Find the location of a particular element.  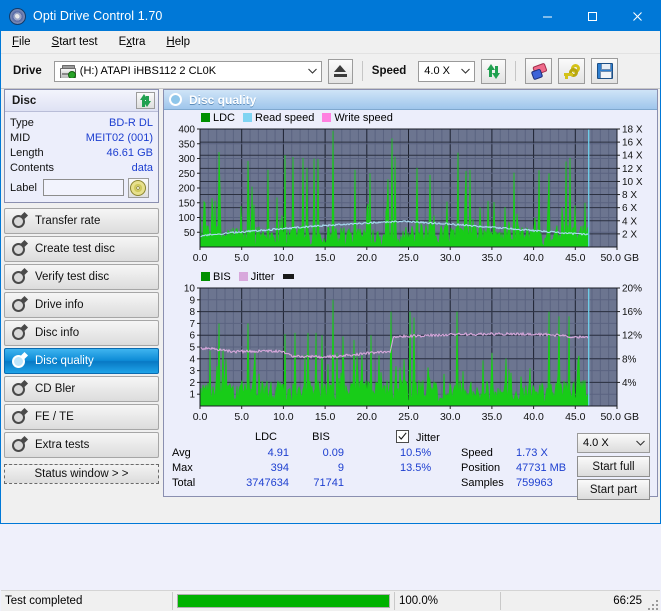

svg-text: 10.0 is located at coordinates (283, 417).